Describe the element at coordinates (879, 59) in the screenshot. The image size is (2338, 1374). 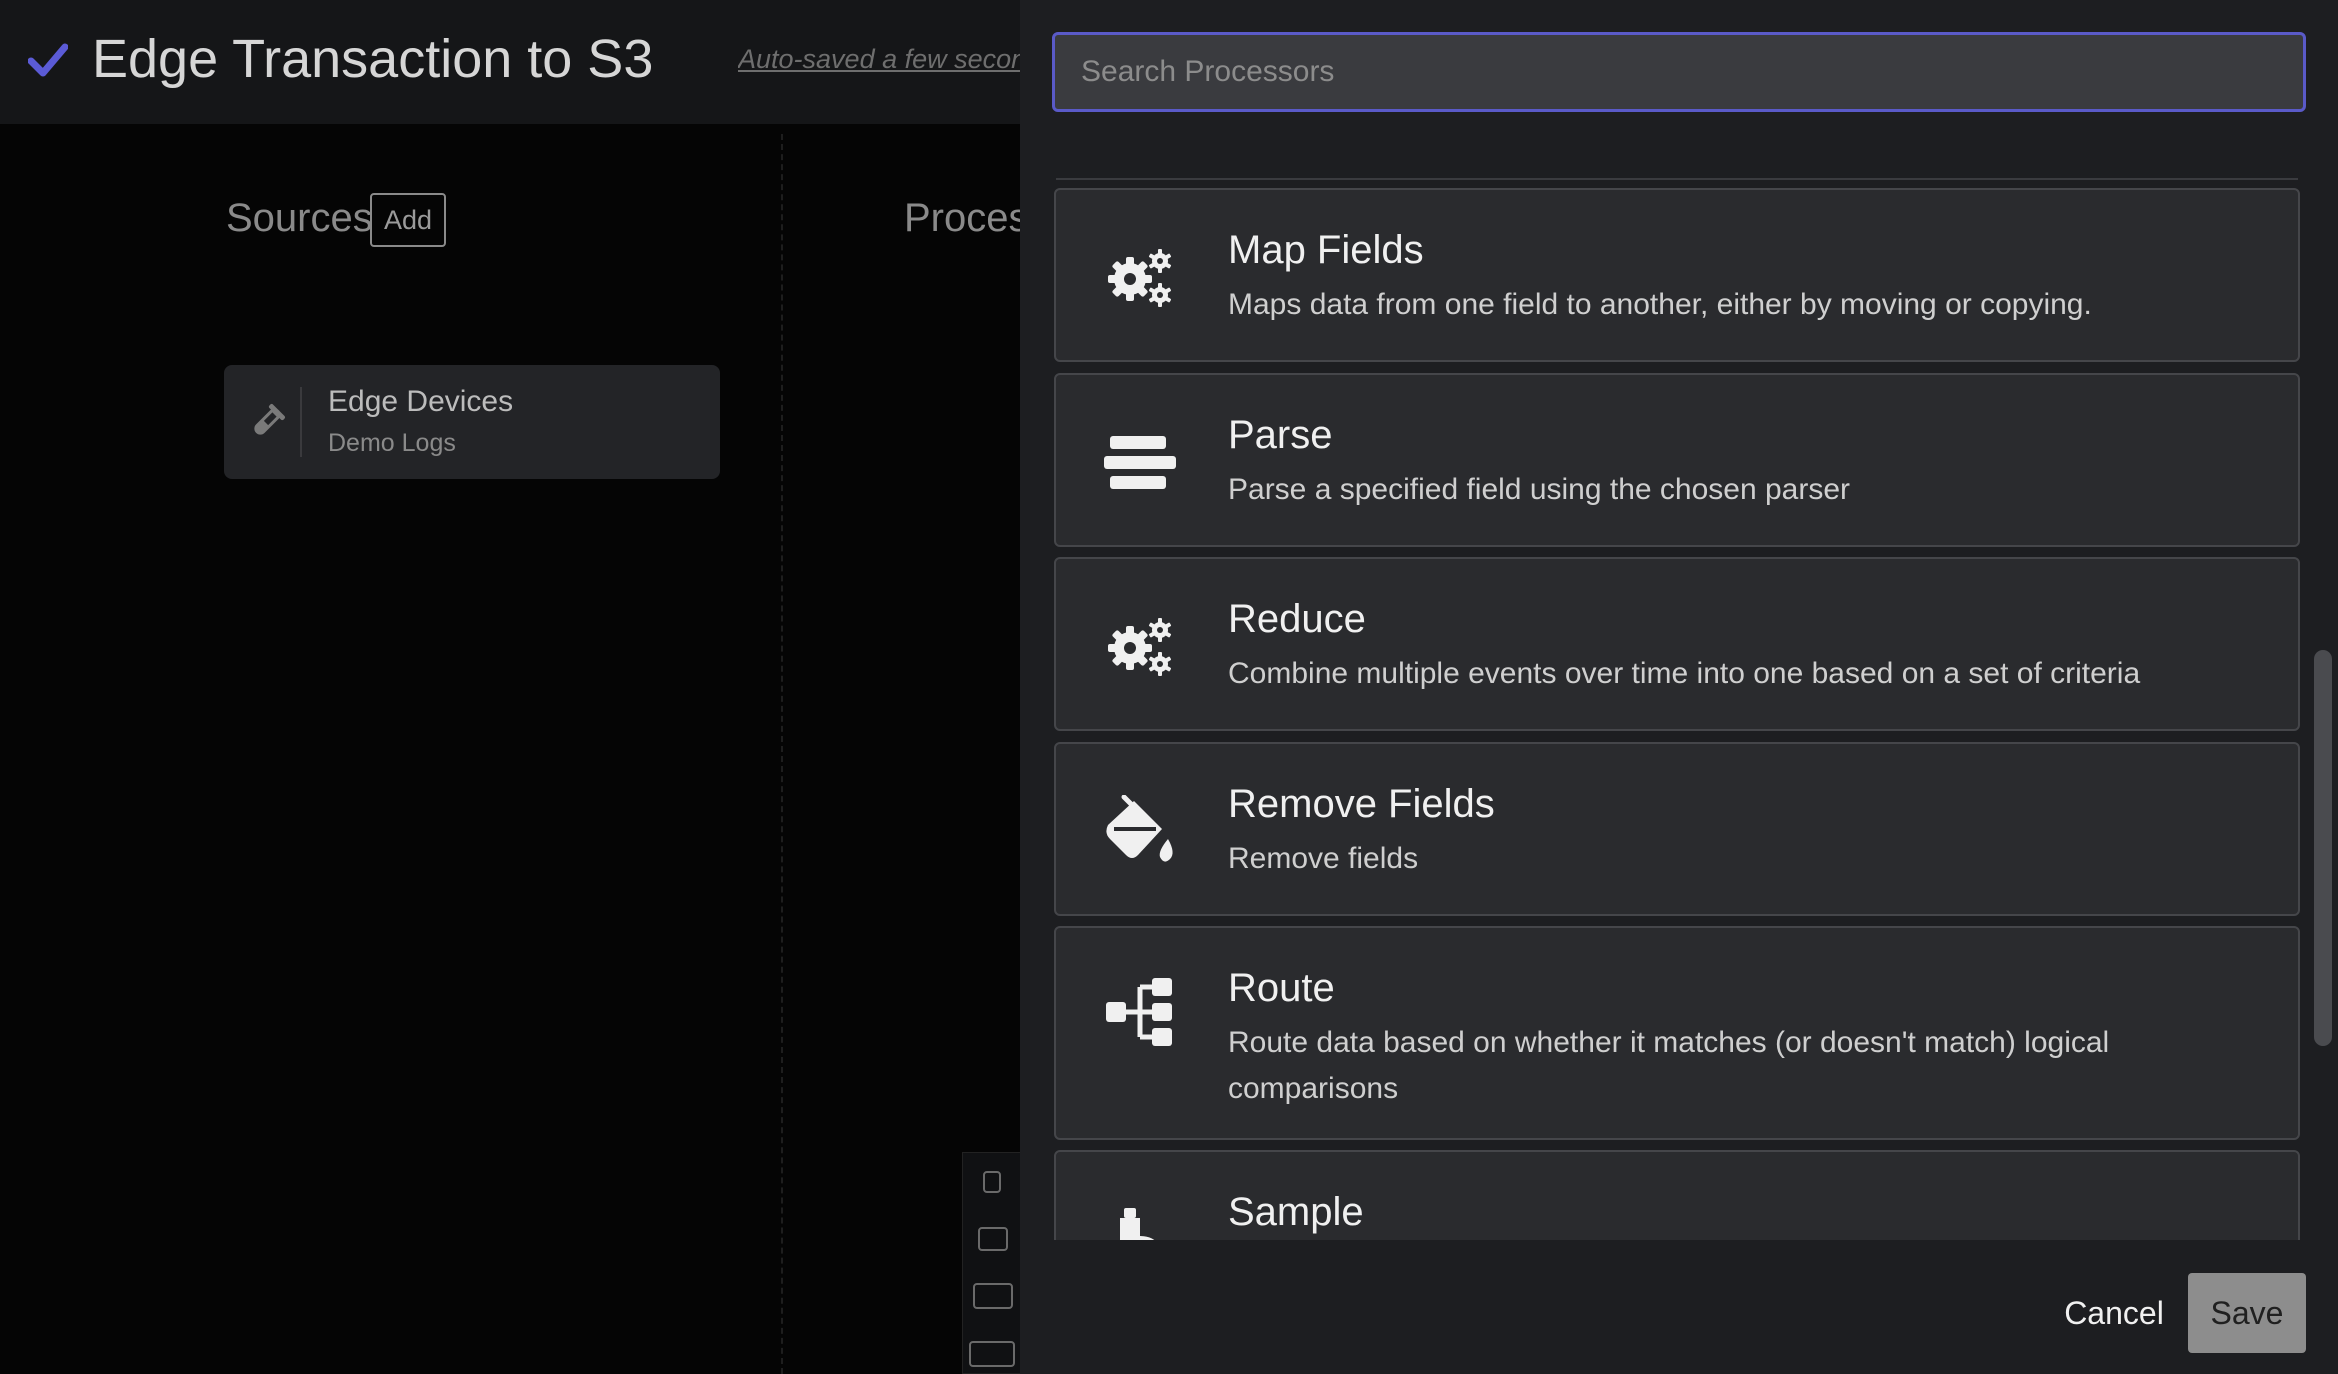
I see `autosave-status: Auto-saved a few seconds ago` at that location.